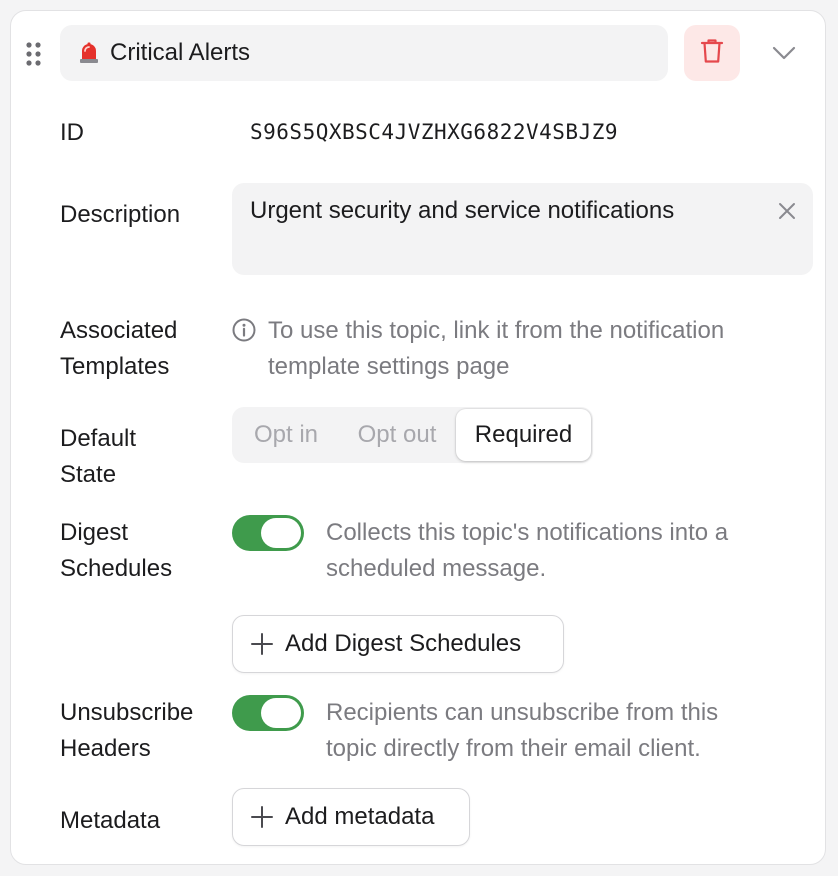 This screenshot has width=838, height=876. What do you see at coordinates (98, 457) in the screenshot?
I see `default-state-label: Default State` at bounding box center [98, 457].